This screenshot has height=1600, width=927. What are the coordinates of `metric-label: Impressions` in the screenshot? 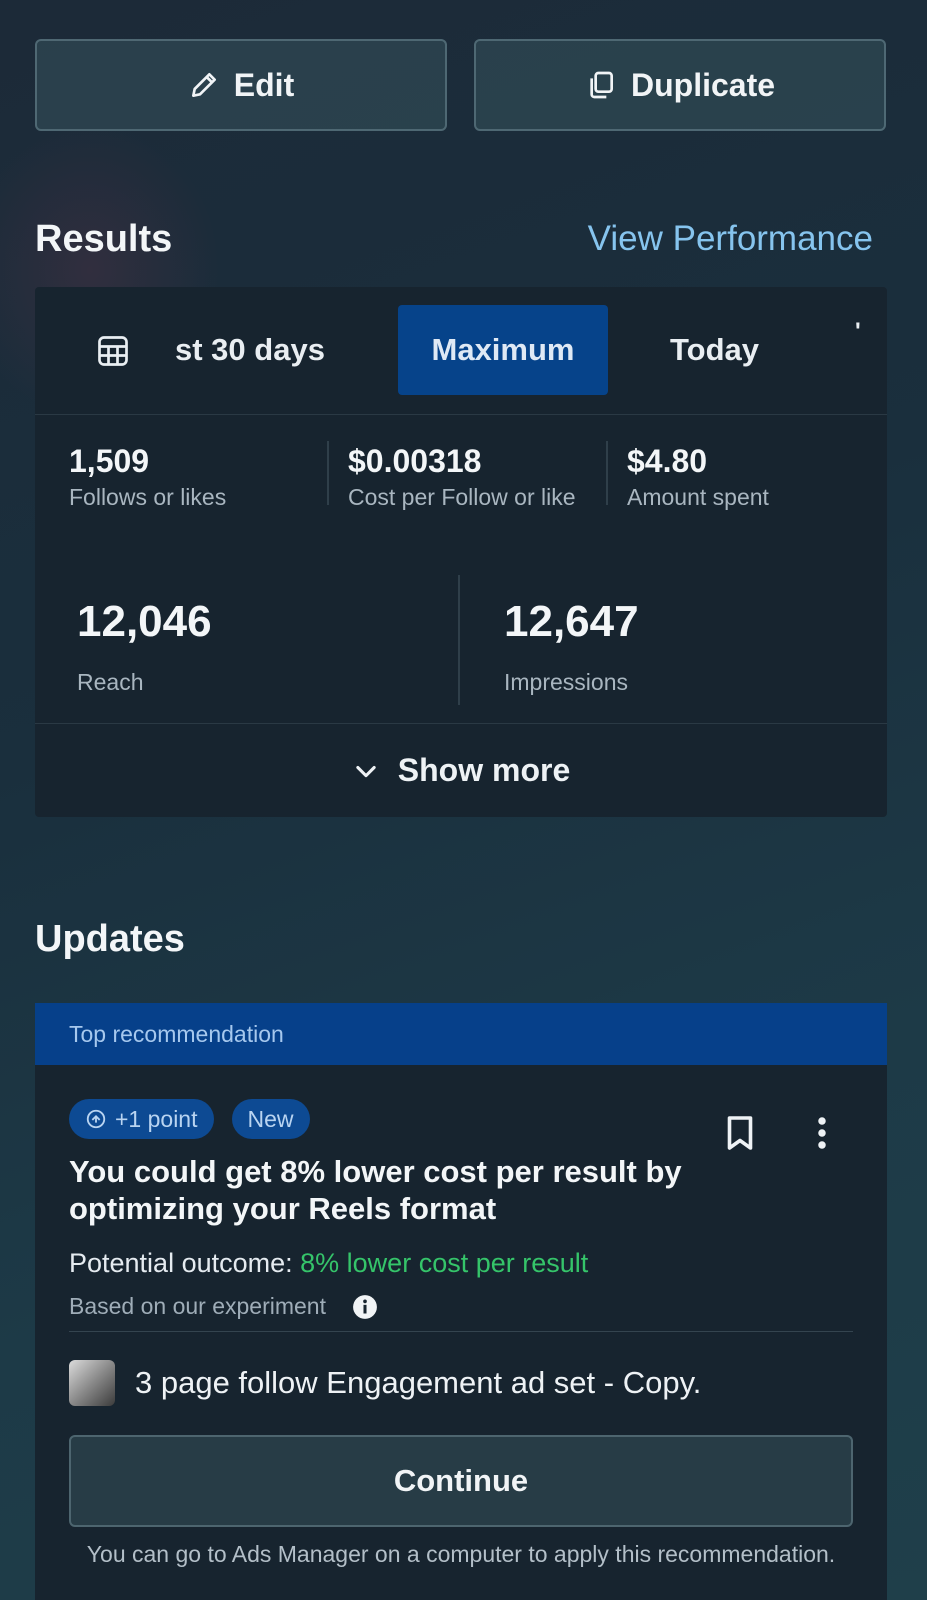 It's located at (566, 682).